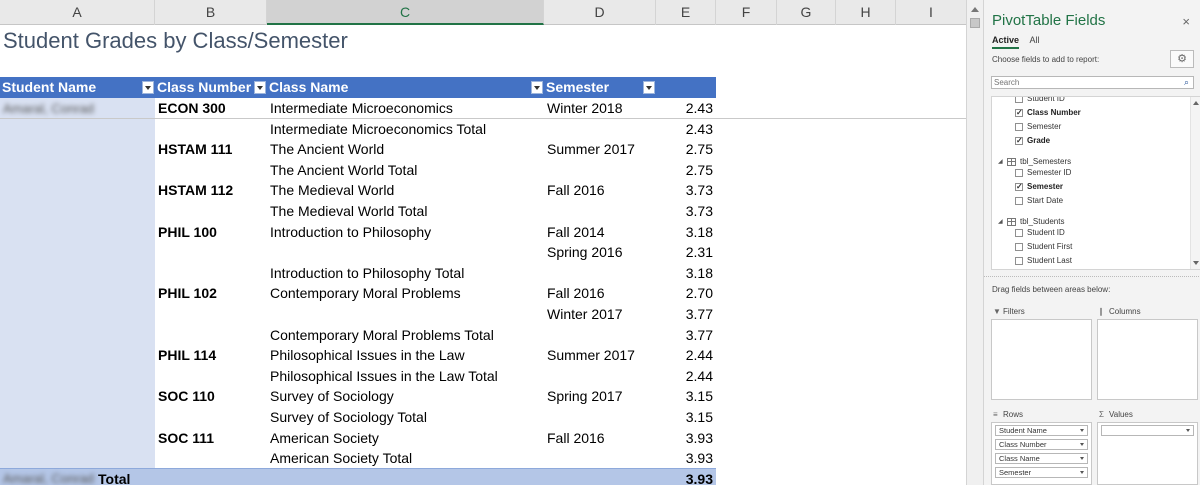 This screenshot has height=485, width=1200. Describe the element at coordinates (407, 170) in the screenshot. I see `class-name-cell: The Ancient World Total` at that location.